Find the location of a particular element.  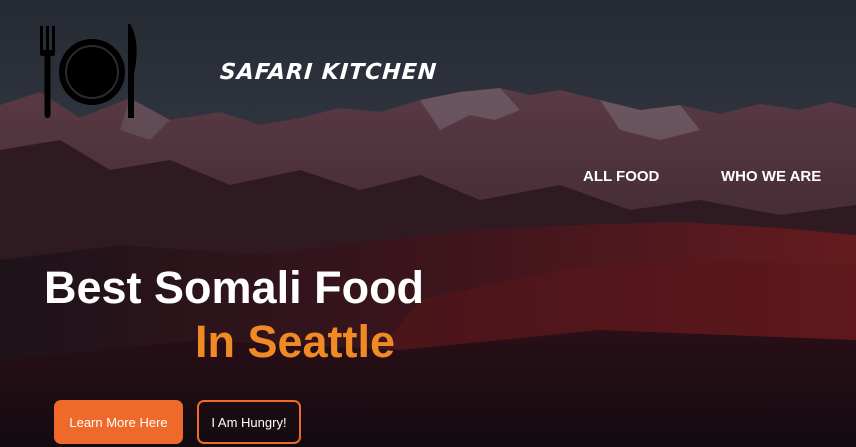

nav-item-all-food: ALL FOOD is located at coordinates (621, 176).